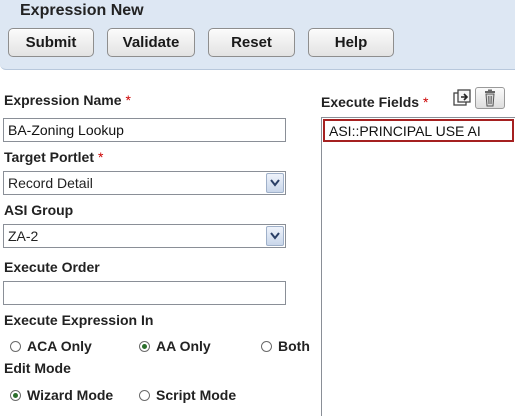  What do you see at coordinates (418, 130) in the screenshot?
I see `execute-field-item: ASI::PRINCIPAL USE AI` at bounding box center [418, 130].